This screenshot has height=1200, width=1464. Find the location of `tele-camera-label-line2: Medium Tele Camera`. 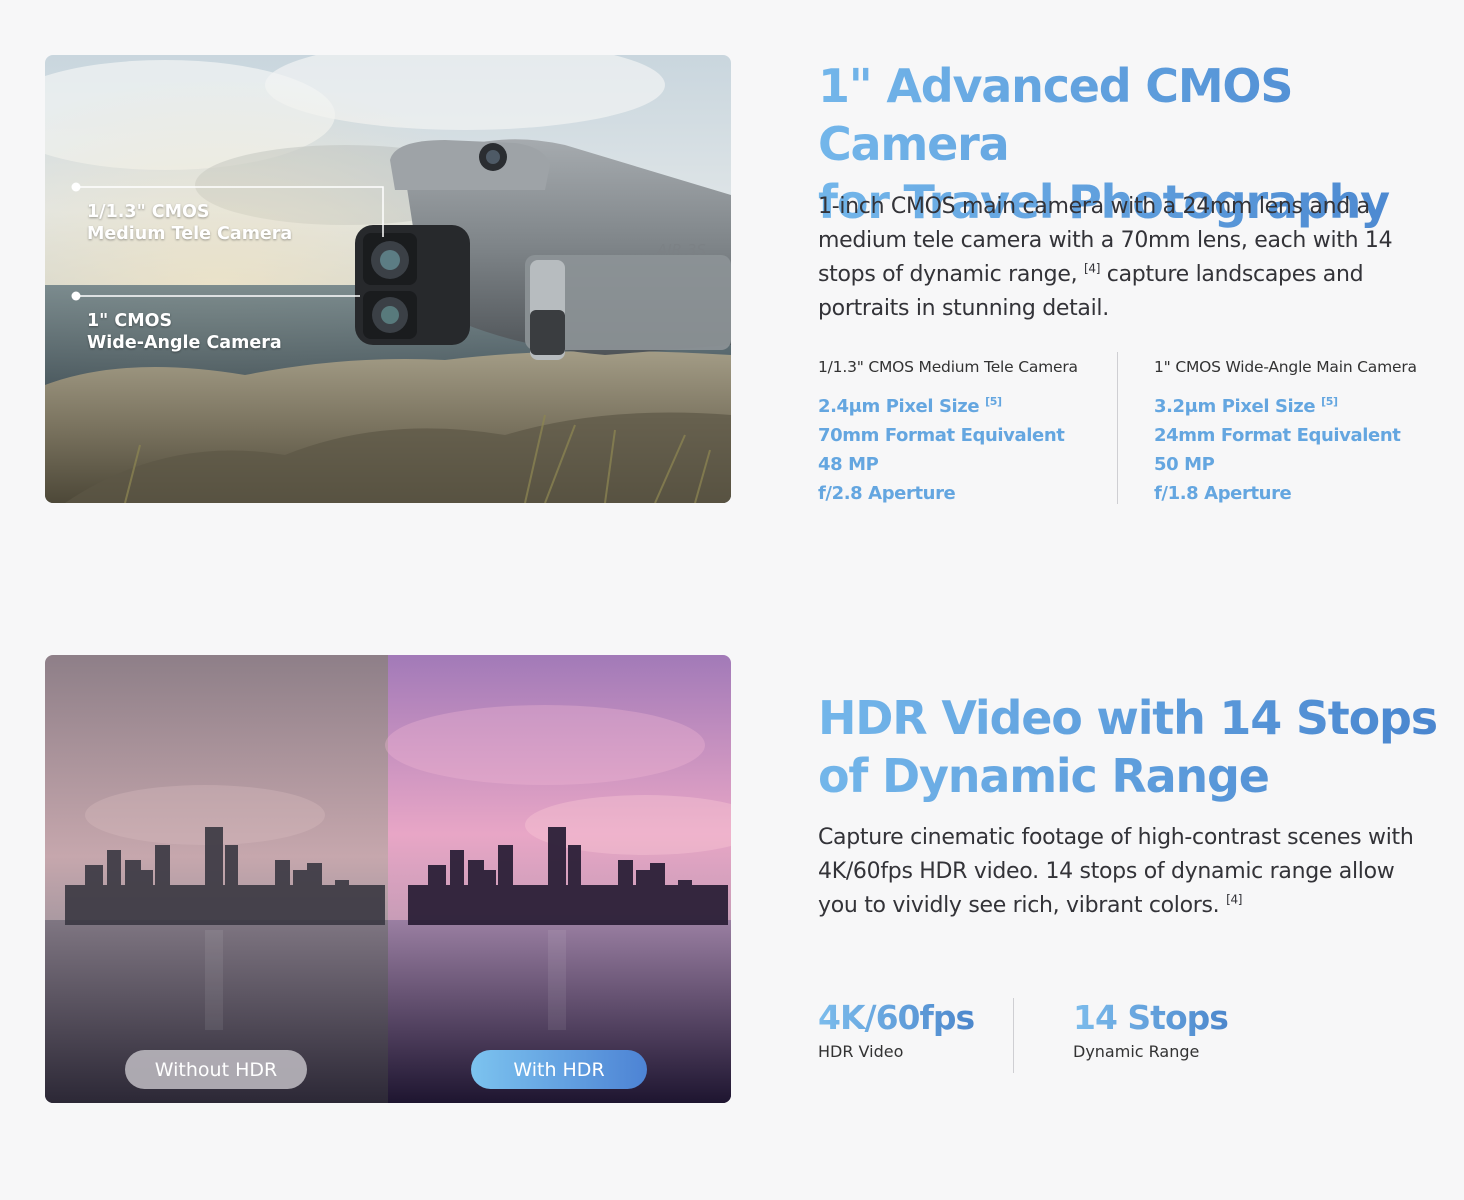

tele-camera-label-line2: Medium Tele Camera is located at coordinates (190, 234).